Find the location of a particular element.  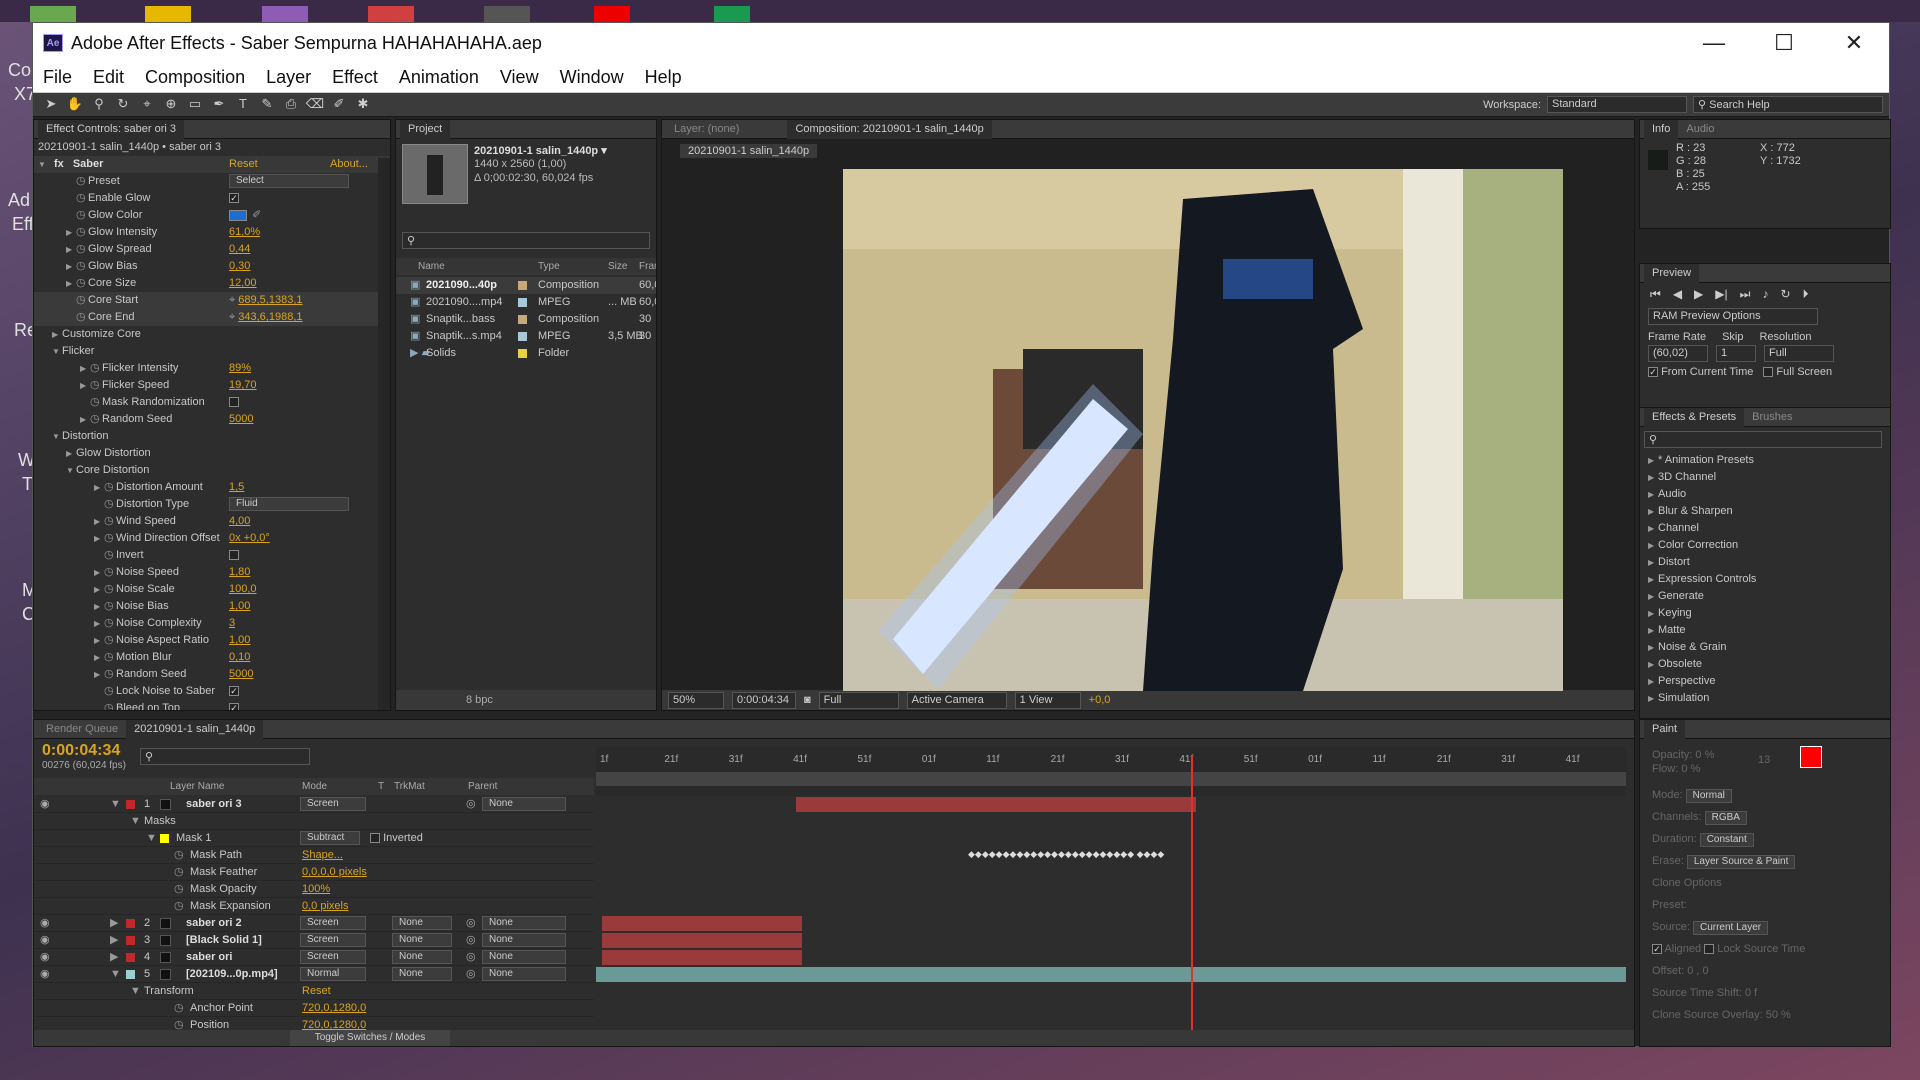

layer-name: saber ori 3 is located at coordinates (214, 804).